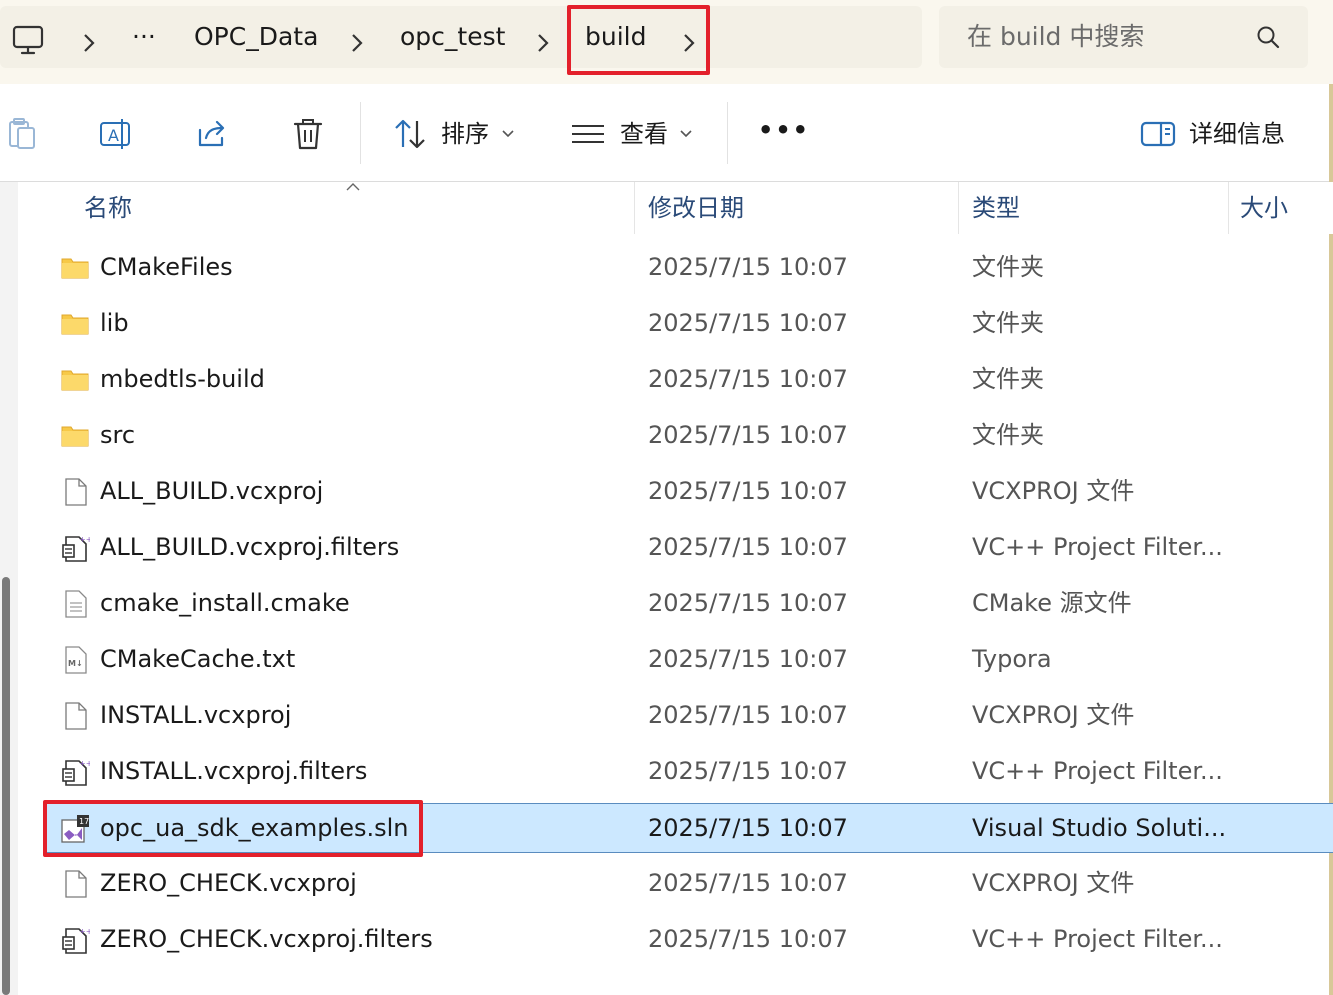  Describe the element at coordinates (1268, 37) in the screenshot. I see `search-icon` at that location.